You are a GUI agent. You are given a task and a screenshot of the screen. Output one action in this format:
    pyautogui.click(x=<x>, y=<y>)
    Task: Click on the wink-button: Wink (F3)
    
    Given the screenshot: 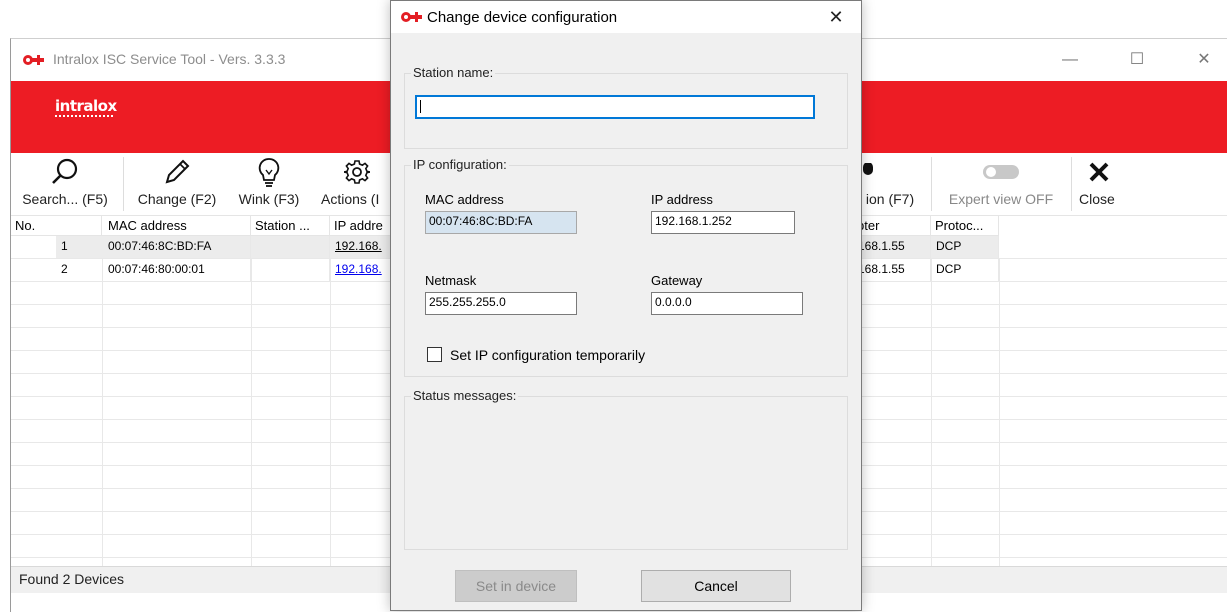 What is the action you would take?
    pyautogui.click(x=269, y=184)
    